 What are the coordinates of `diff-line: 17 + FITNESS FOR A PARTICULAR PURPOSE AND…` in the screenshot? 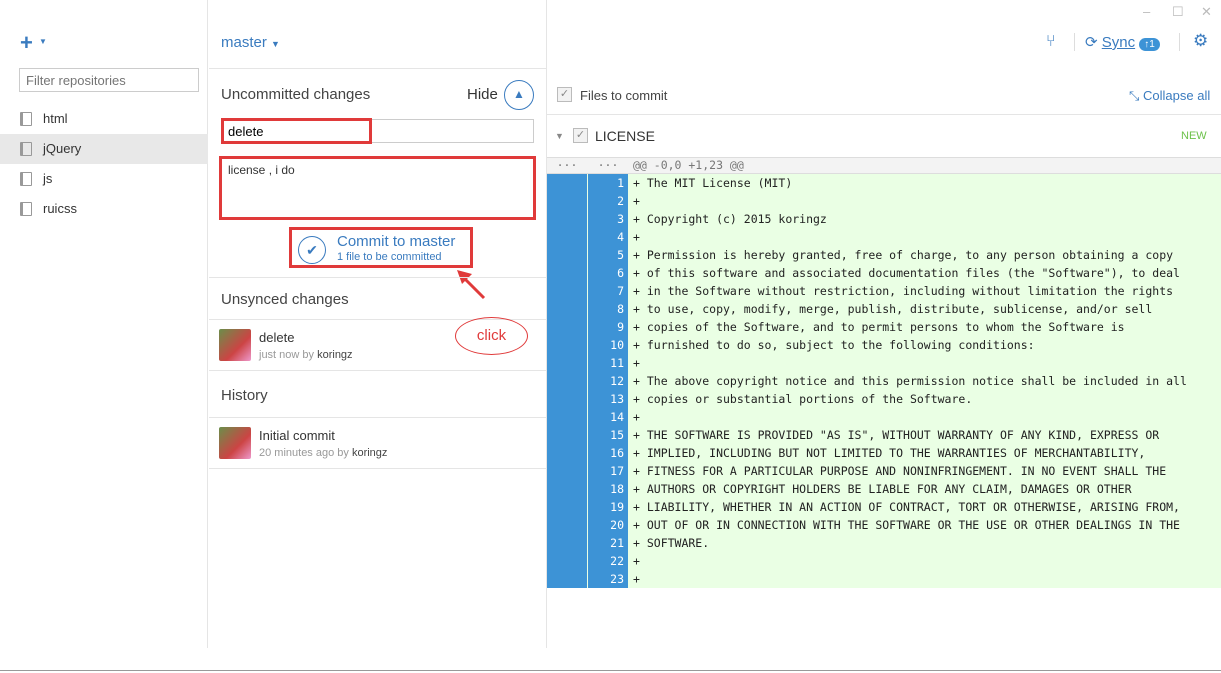 It's located at (884, 471).